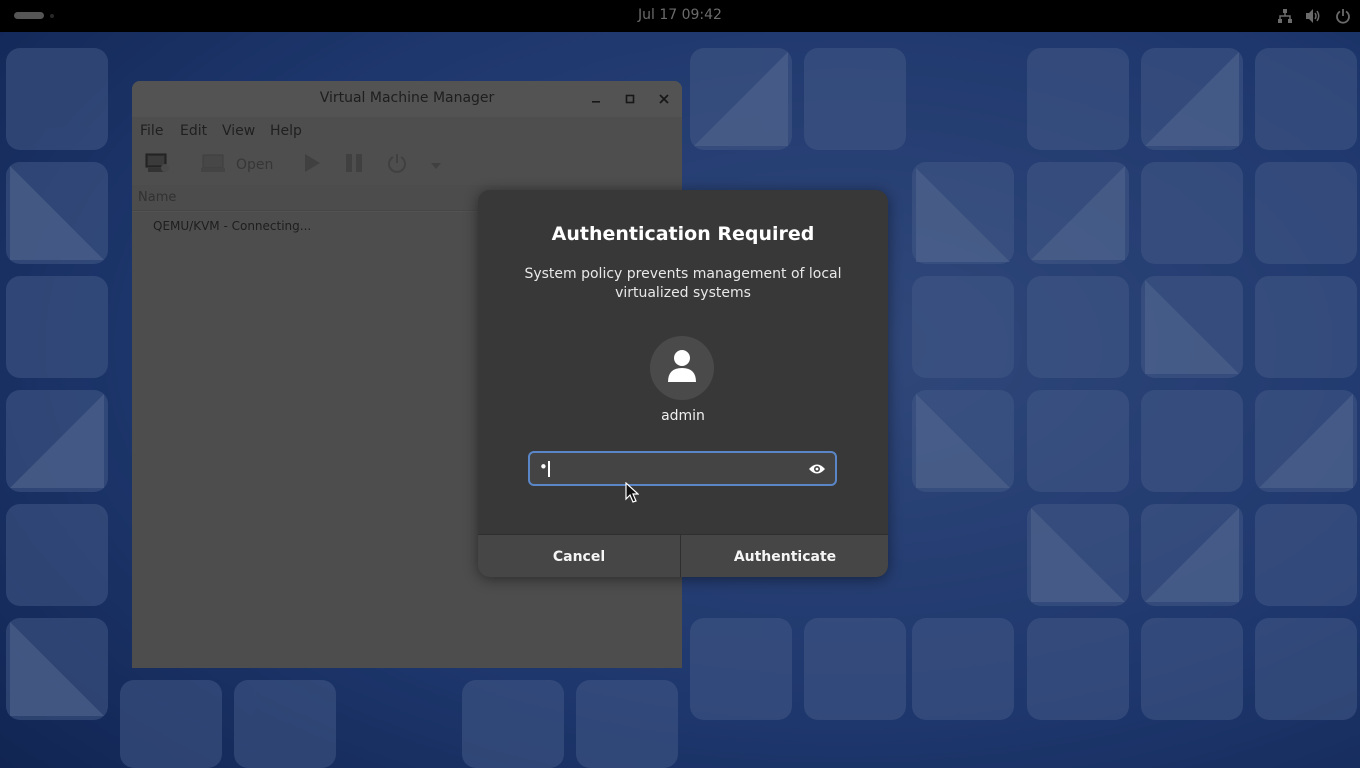 The width and height of the screenshot is (1360, 768). I want to click on dialog-title: Authentication Required, so click(683, 234).